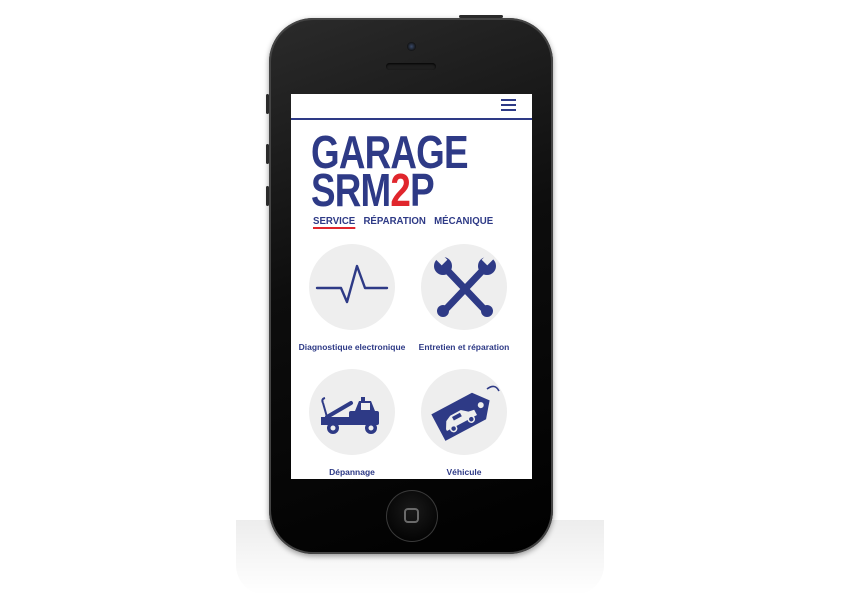 Image resolution: width=842 pixels, height=595 pixels. I want to click on logo-tagline: SERVICE RÉPARATION MÉCANIQUE, so click(405, 222).